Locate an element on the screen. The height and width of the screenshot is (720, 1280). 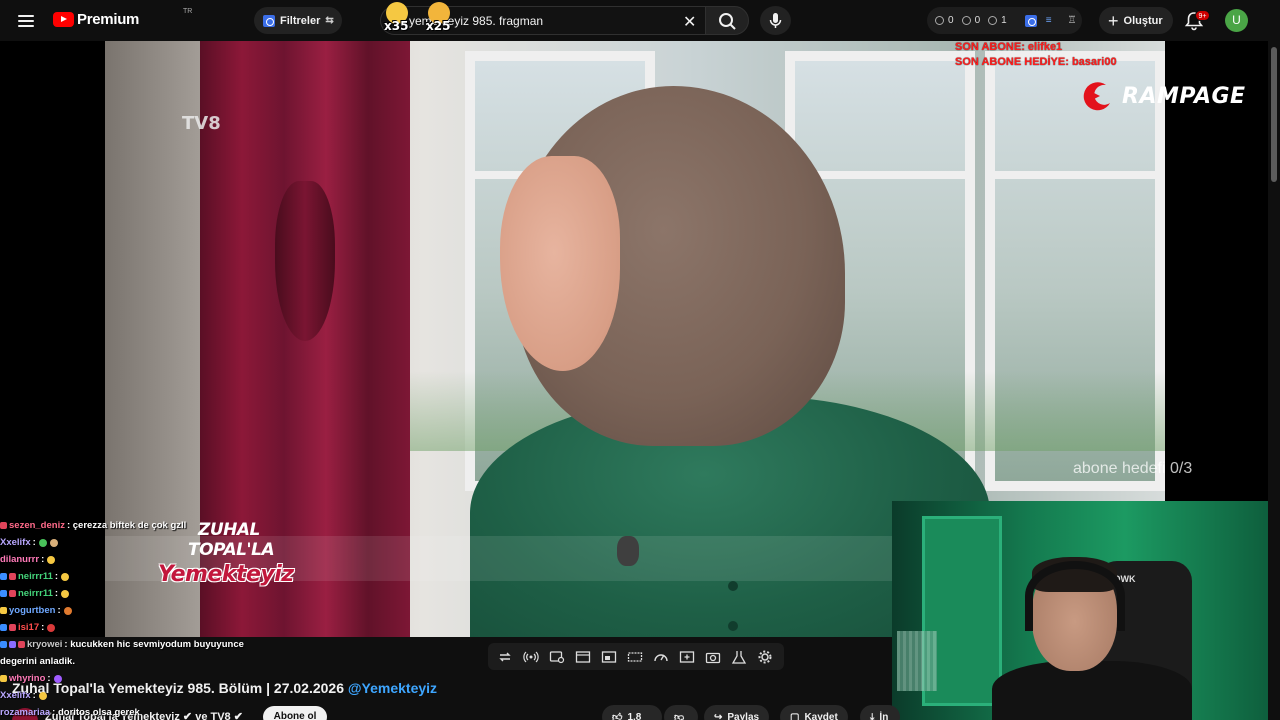
streamer-webcam: DWK is located at coordinates (1086, 610).